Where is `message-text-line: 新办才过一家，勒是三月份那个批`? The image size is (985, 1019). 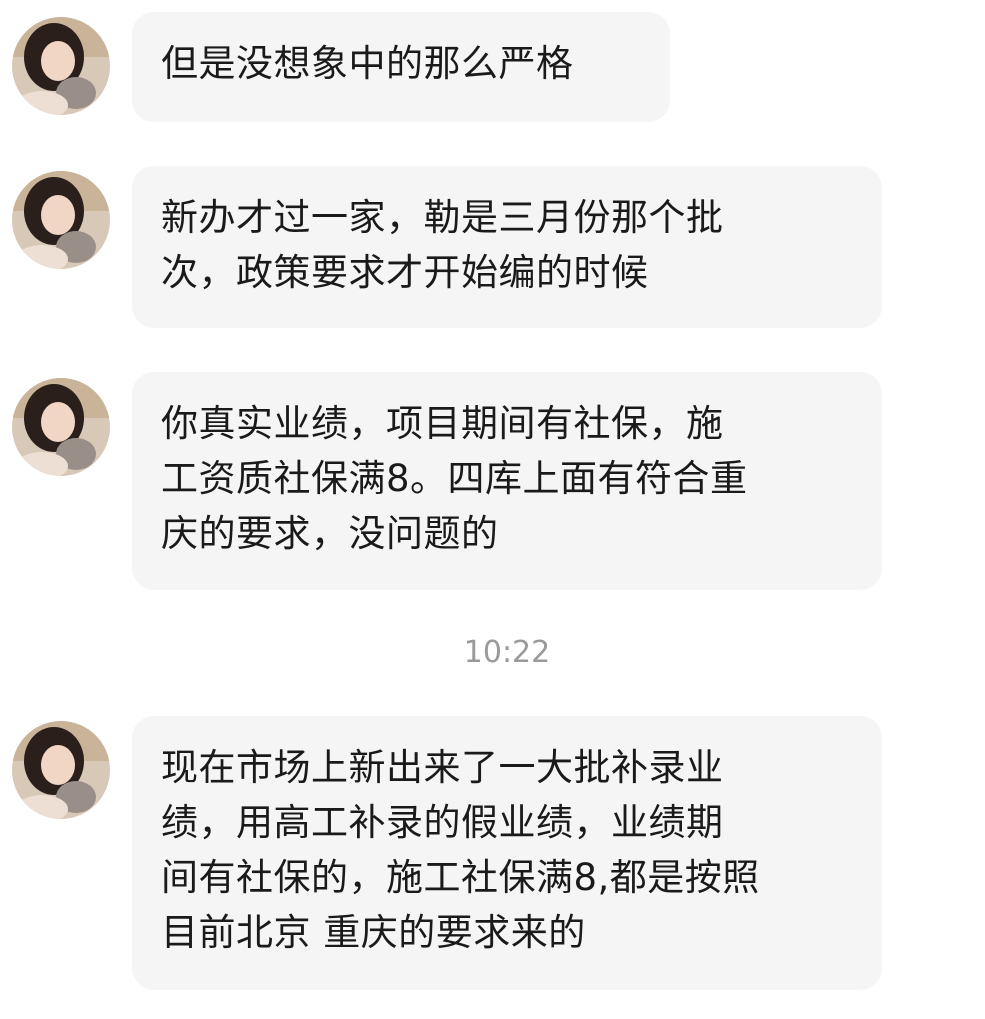
message-text-line: 新办才过一家，勒是三月份那个批 is located at coordinates (442, 217).